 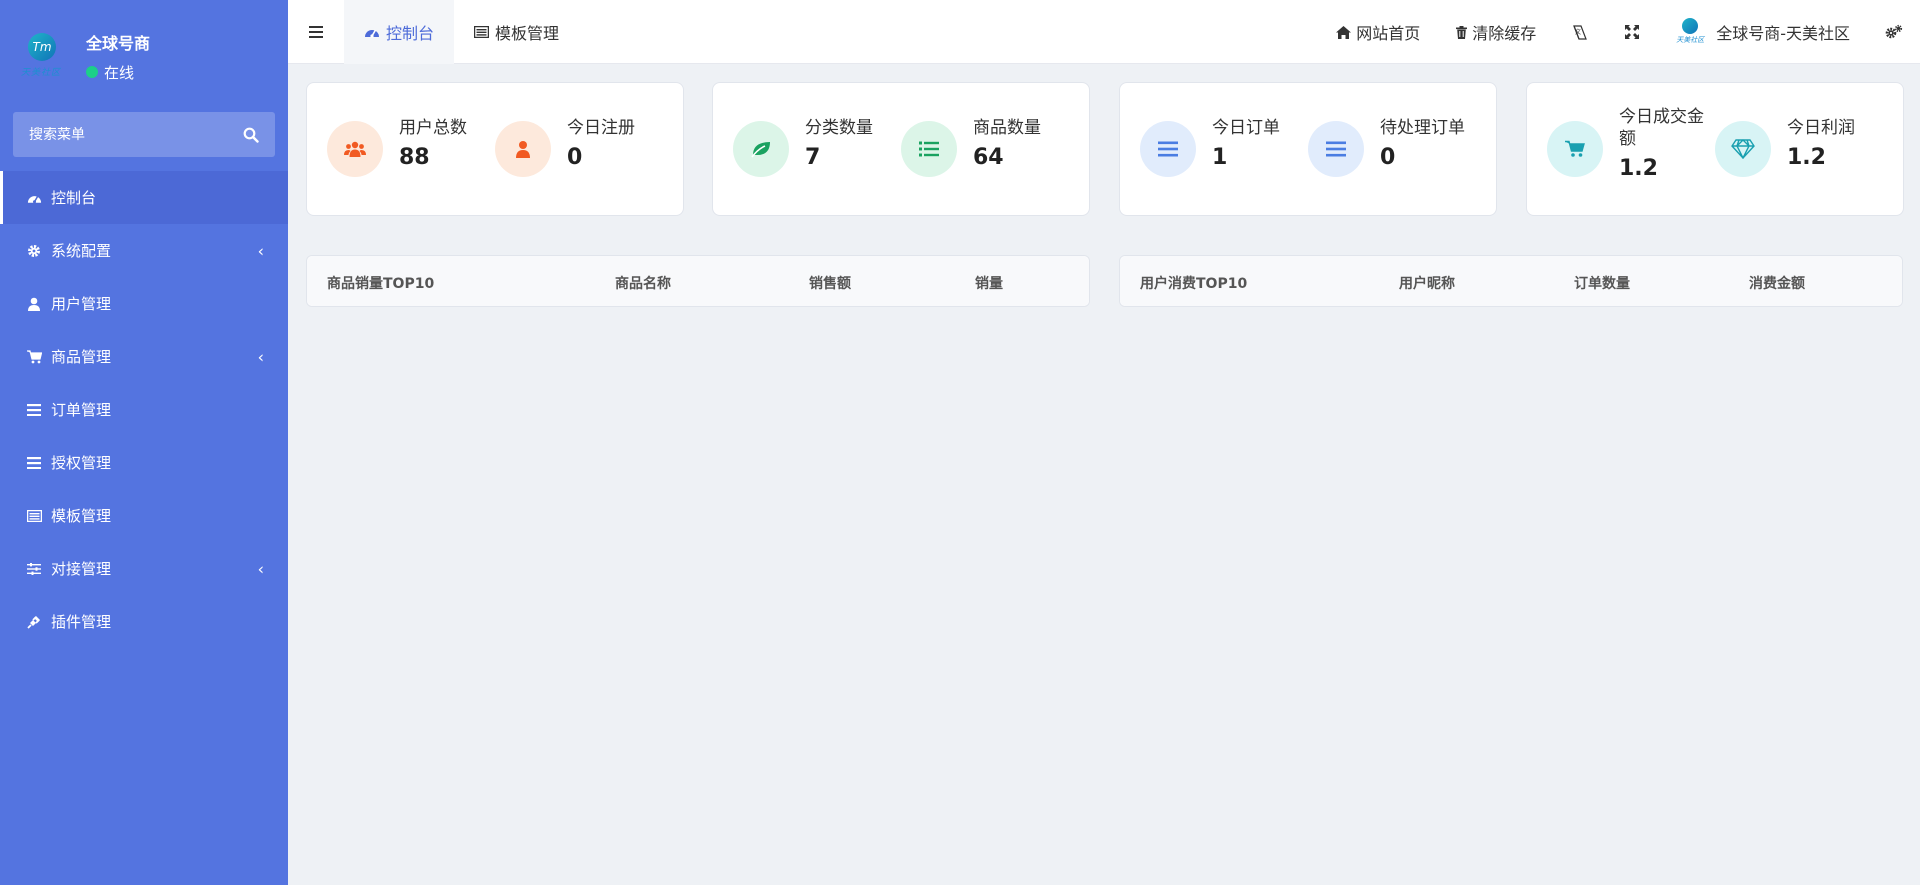 What do you see at coordinates (988, 157) in the screenshot?
I see `stat-value: 64` at bounding box center [988, 157].